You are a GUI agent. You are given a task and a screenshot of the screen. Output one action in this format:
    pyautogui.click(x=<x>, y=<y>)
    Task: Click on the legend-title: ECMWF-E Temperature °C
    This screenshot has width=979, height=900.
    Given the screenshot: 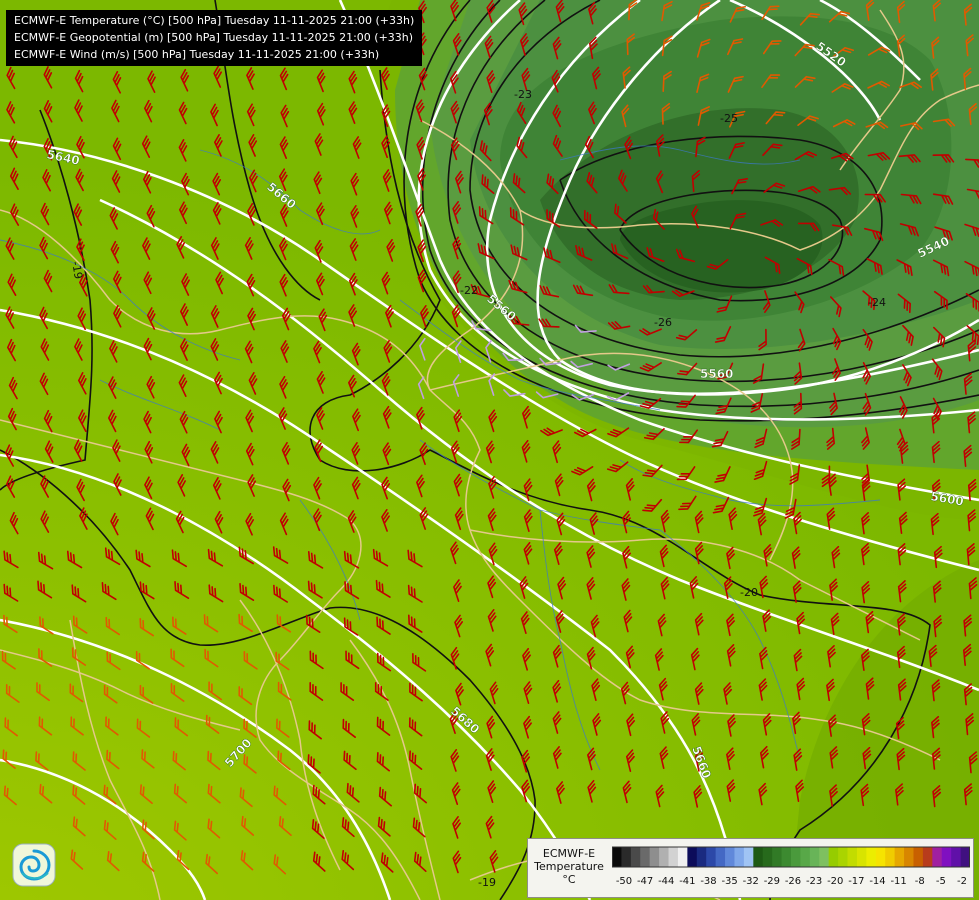 What is the action you would take?
    pyautogui.click(x=569, y=866)
    